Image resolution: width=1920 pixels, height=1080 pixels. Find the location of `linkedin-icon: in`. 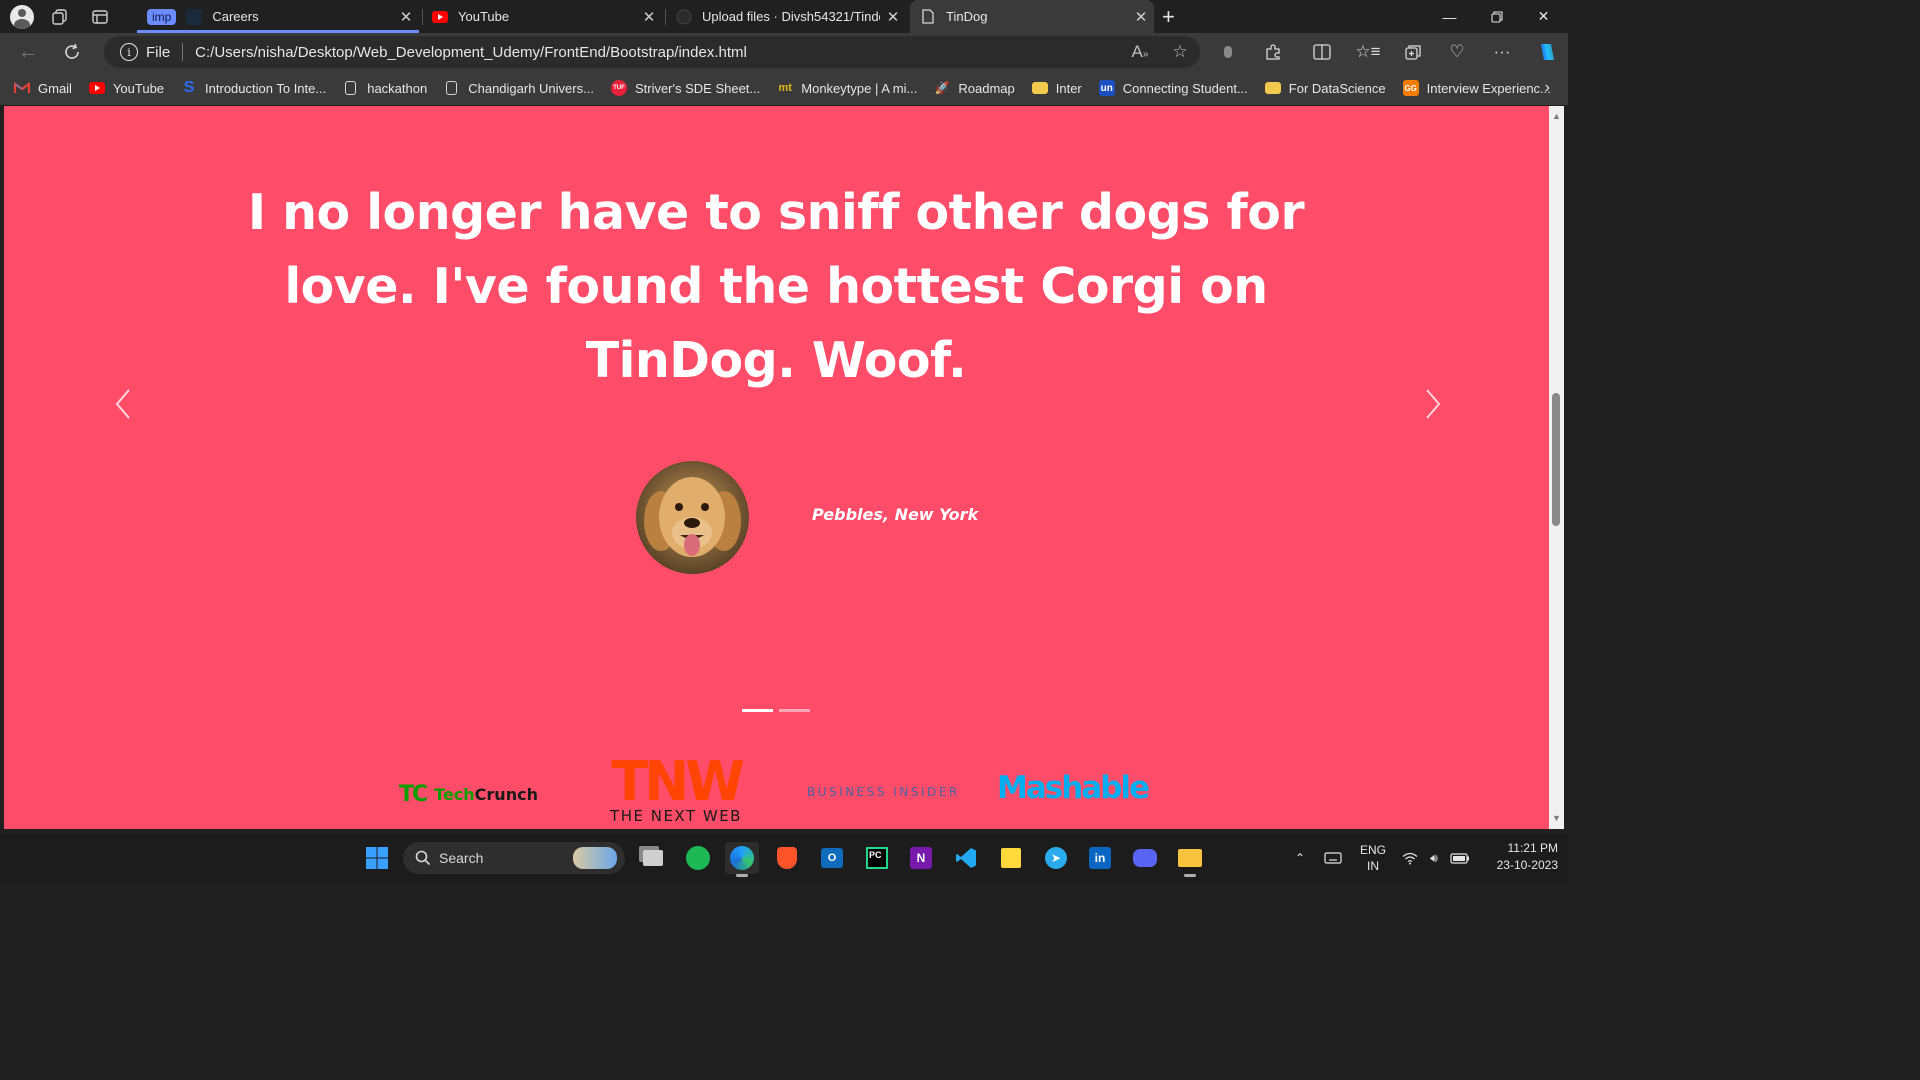

linkedin-icon: in is located at coordinates (1100, 858).